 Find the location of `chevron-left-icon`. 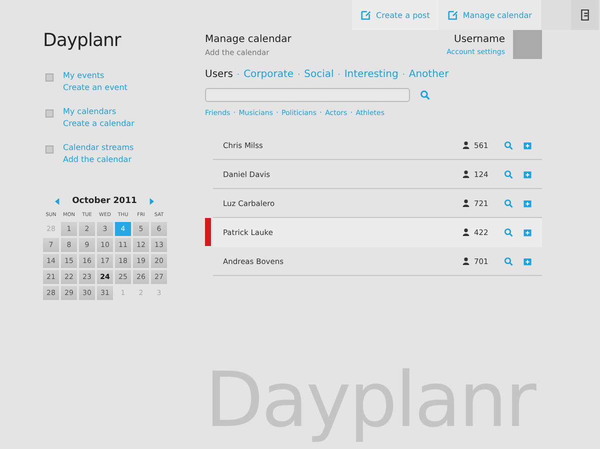

chevron-left-icon is located at coordinates (57, 201).